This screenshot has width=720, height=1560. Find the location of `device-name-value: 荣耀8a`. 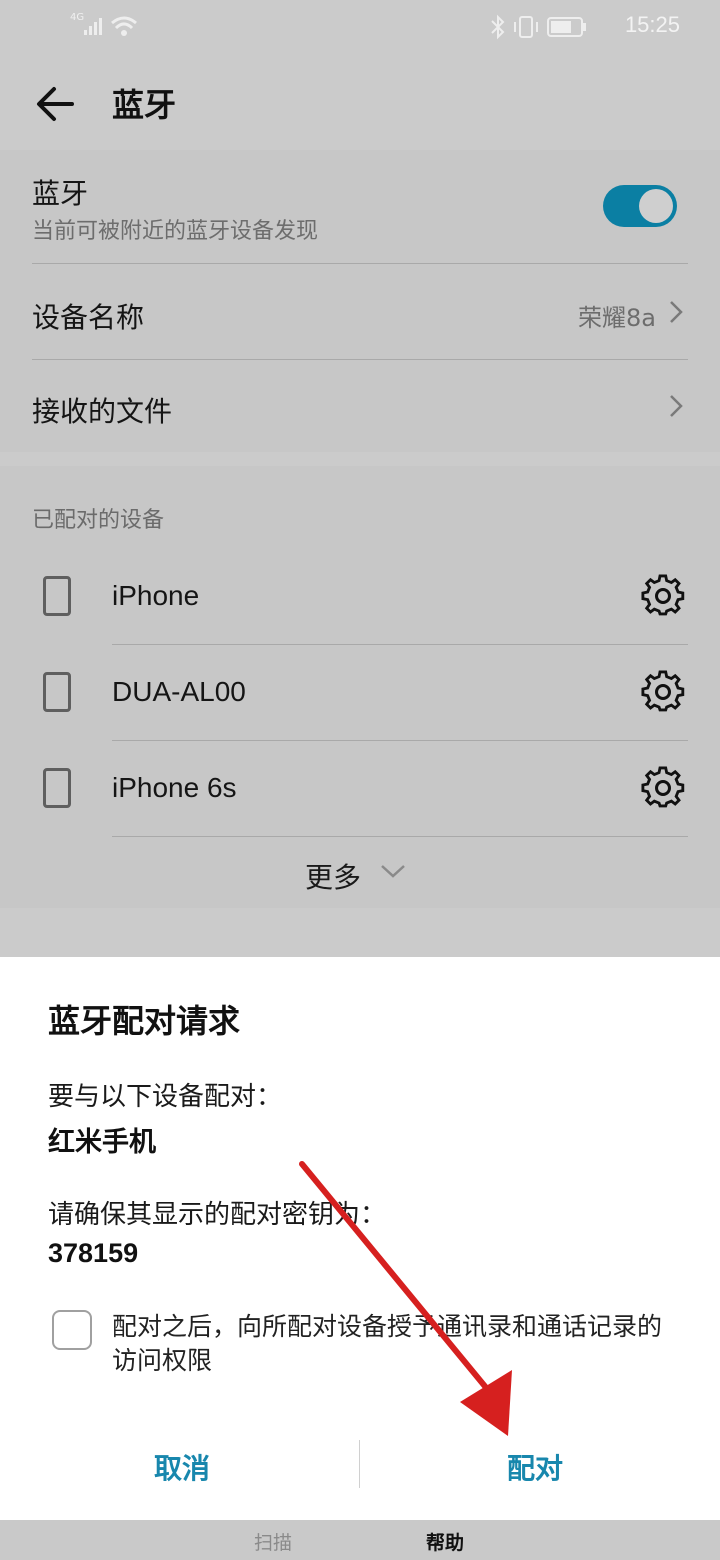

device-name-value: 荣耀8a is located at coordinates (617, 318).